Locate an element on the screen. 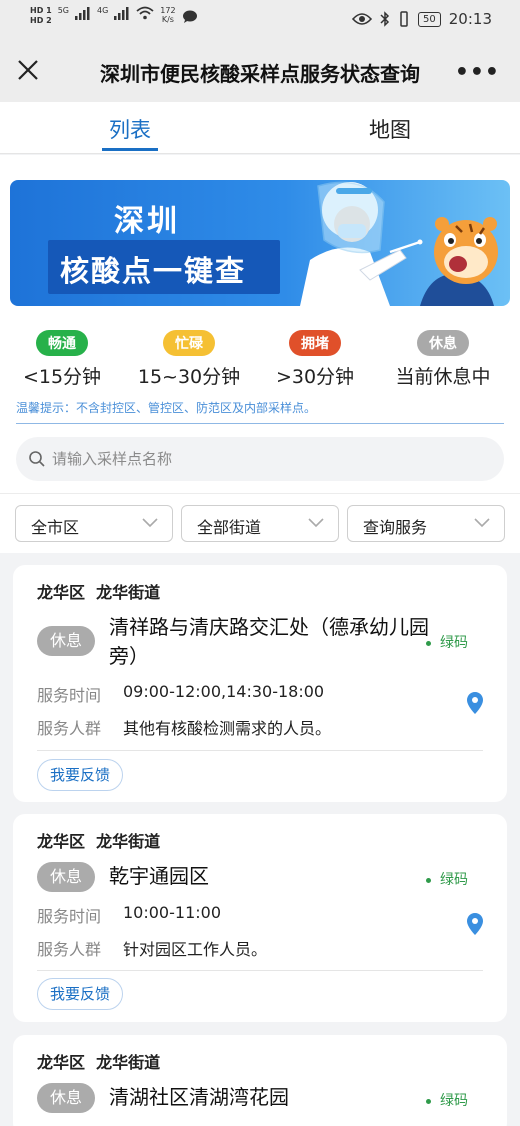  service-filter-label: 查询服务 is located at coordinates (395, 527).